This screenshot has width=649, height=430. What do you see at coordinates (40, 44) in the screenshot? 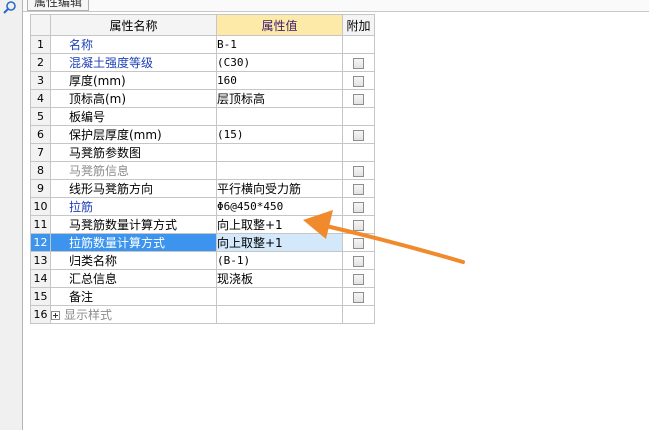
I see `row-number: 1` at bounding box center [40, 44].